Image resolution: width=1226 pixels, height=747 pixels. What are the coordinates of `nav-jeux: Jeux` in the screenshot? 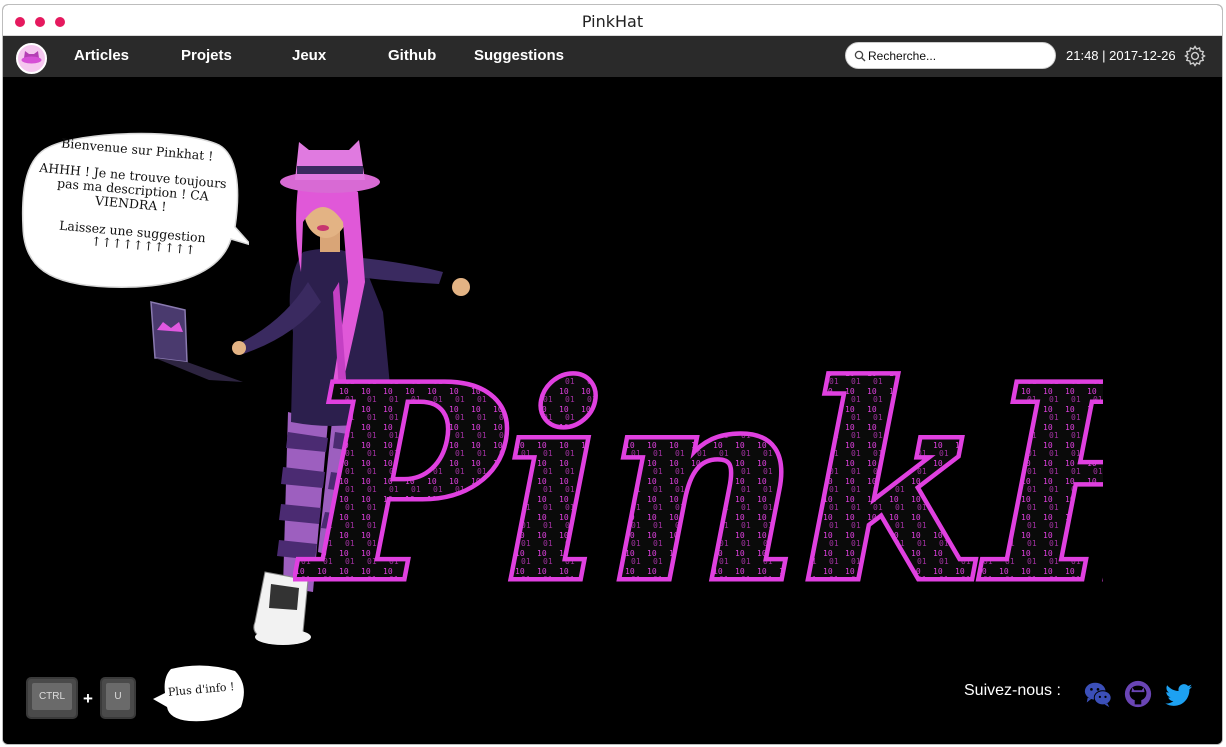 It's located at (309, 55).